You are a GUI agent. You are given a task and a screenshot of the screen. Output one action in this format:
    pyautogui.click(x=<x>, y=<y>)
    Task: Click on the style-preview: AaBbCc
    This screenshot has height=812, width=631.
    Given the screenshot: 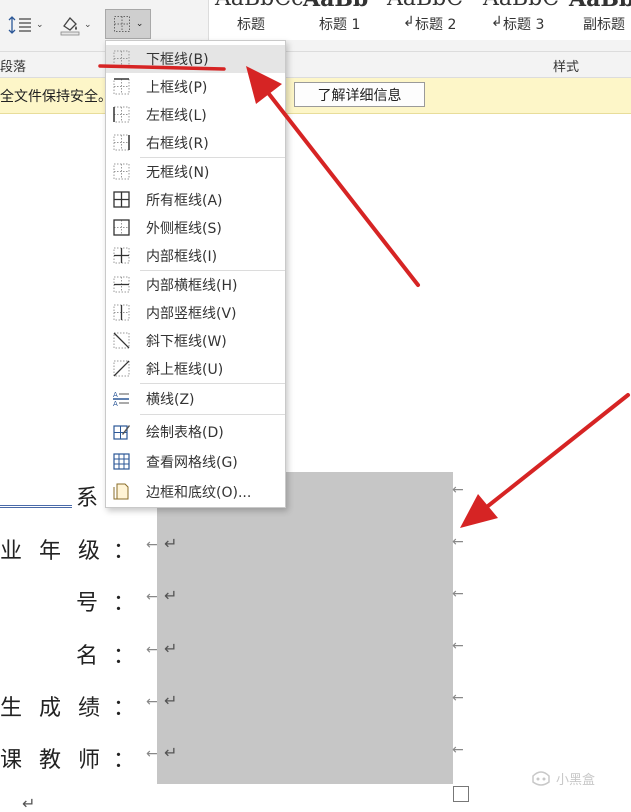 What is the action you would take?
    pyautogui.click(x=259, y=5)
    